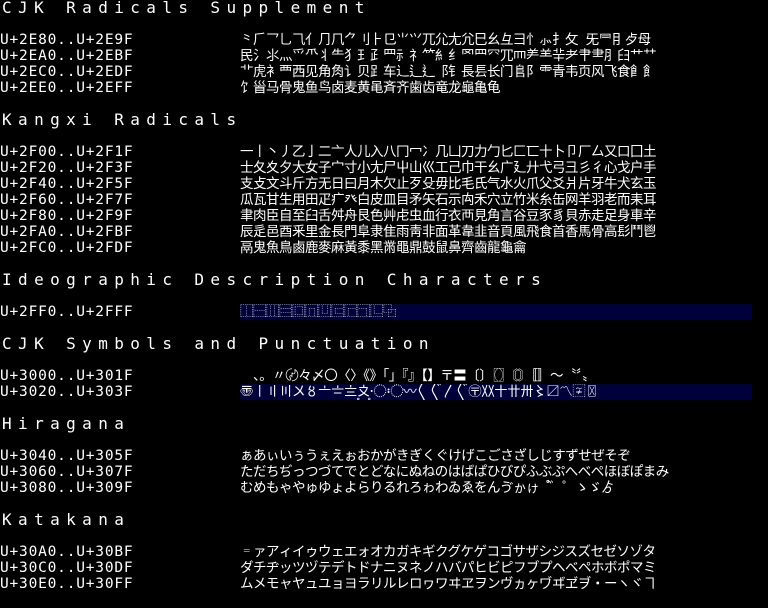 The height and width of the screenshot is (608, 768). I want to click on code-range: U+2EC0..U+2EDF, so click(67, 72).